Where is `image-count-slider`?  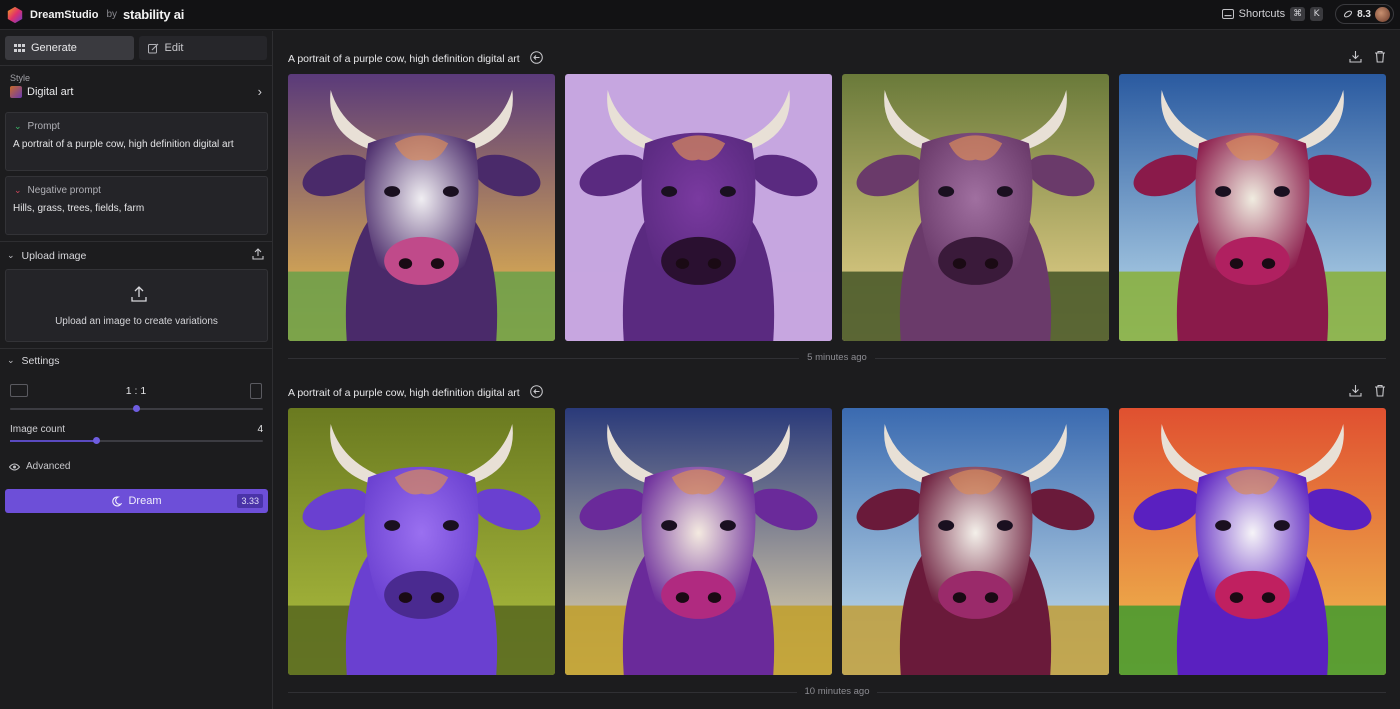
image-count-slider is located at coordinates (136, 440).